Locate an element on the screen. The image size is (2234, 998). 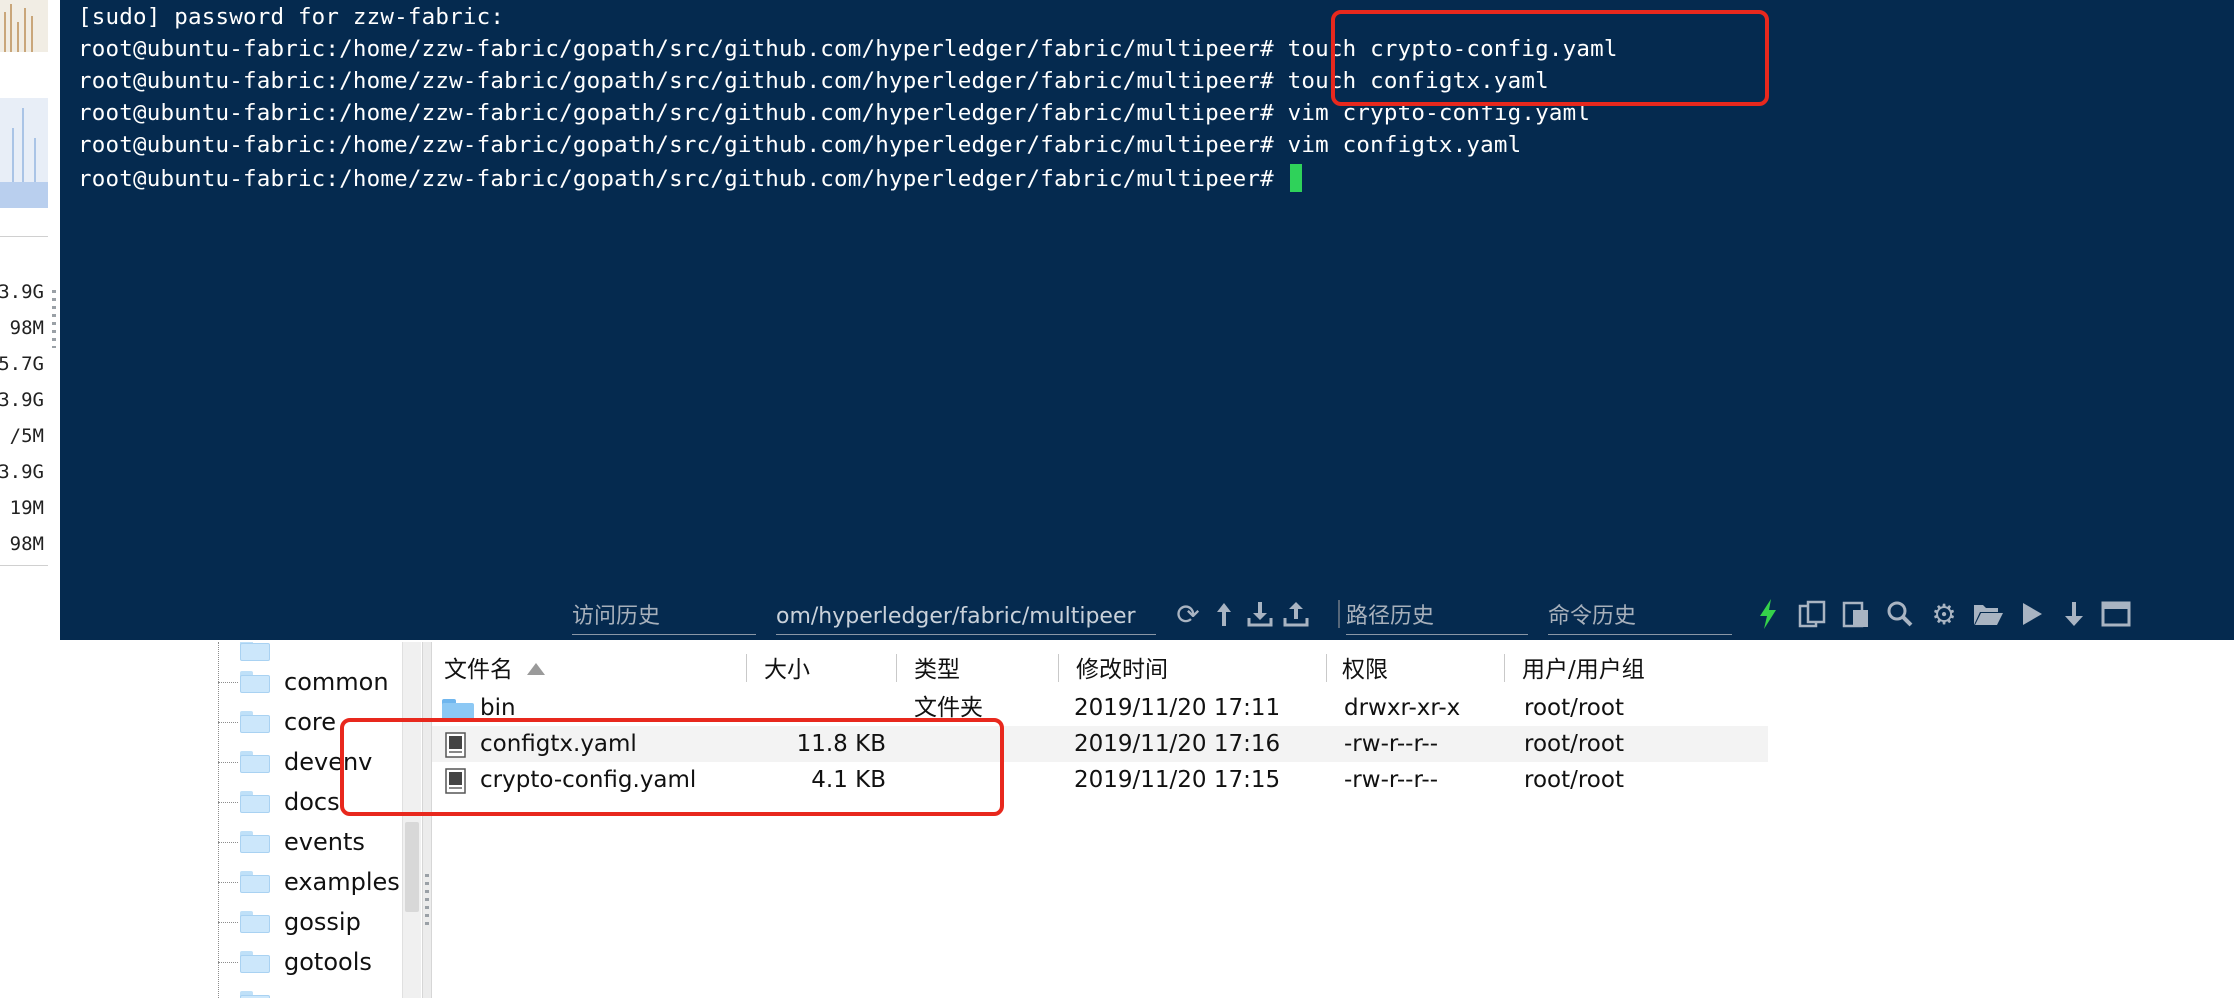
tree-item-label: core is located at coordinates (310, 722).